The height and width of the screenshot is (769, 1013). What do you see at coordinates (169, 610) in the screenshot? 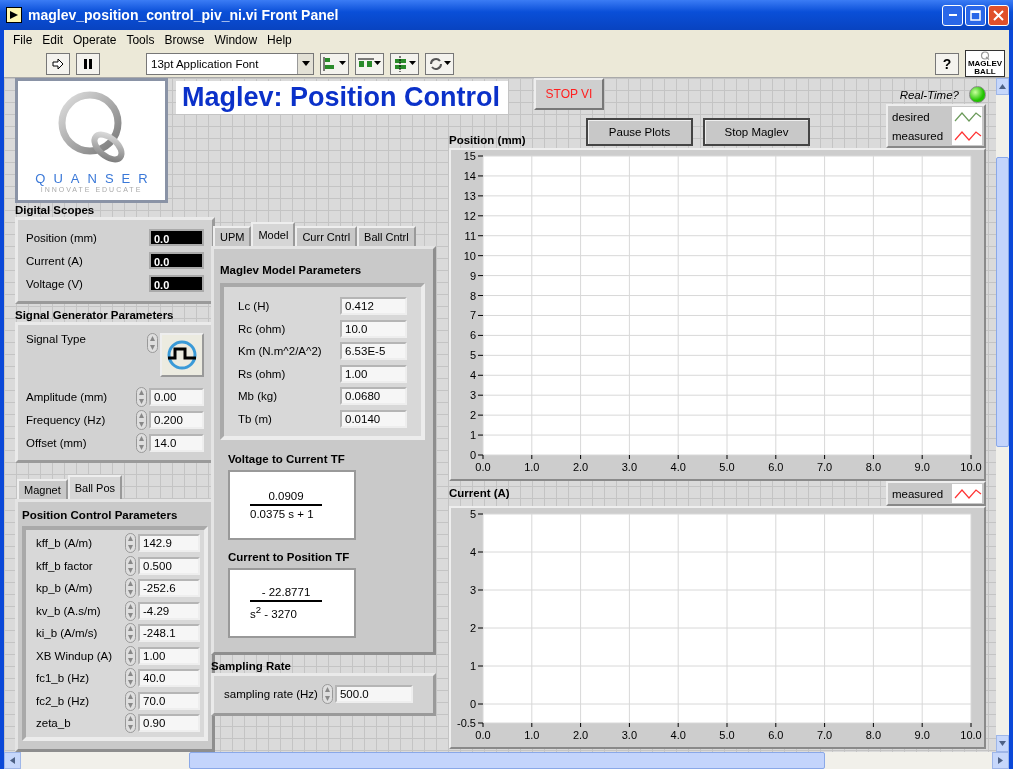
I see `numeric-field: -4.29` at bounding box center [169, 610].